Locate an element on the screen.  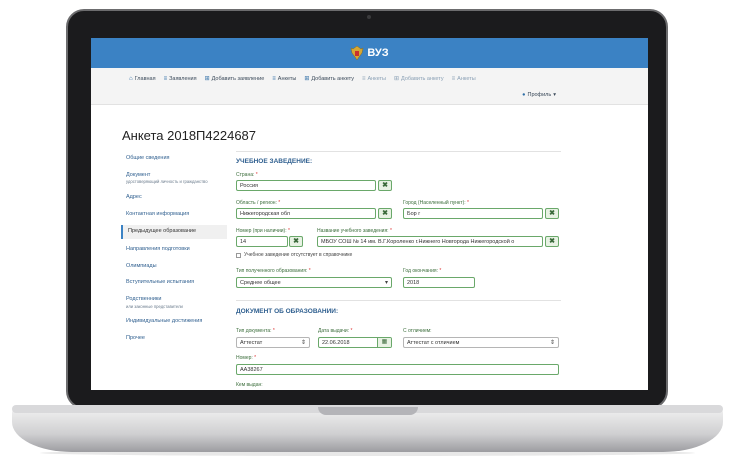
doc-type-label: Тип документа: * is located at coordinates (255, 331).